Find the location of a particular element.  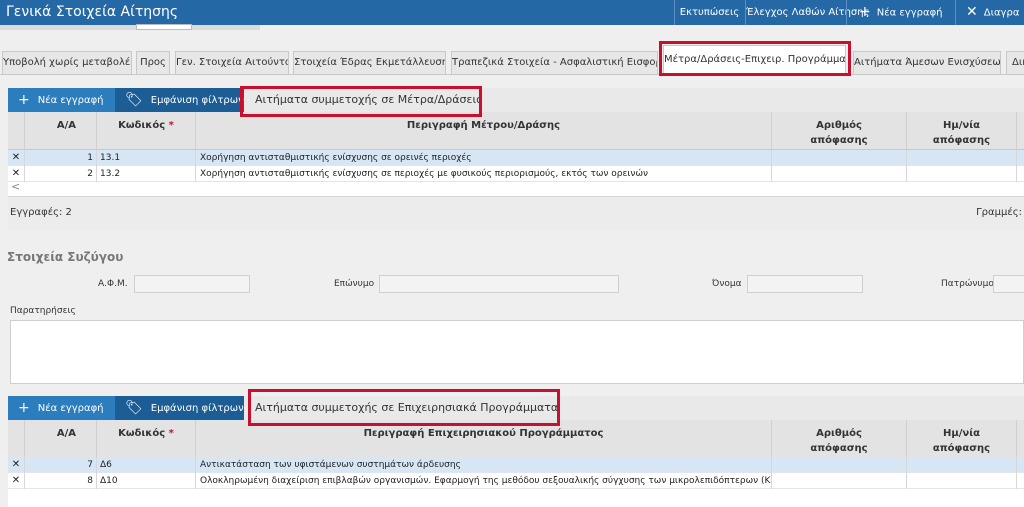

column-header-description: Περιγραφή Επιχειρησιακού Προγράμματος is located at coordinates (484, 439).